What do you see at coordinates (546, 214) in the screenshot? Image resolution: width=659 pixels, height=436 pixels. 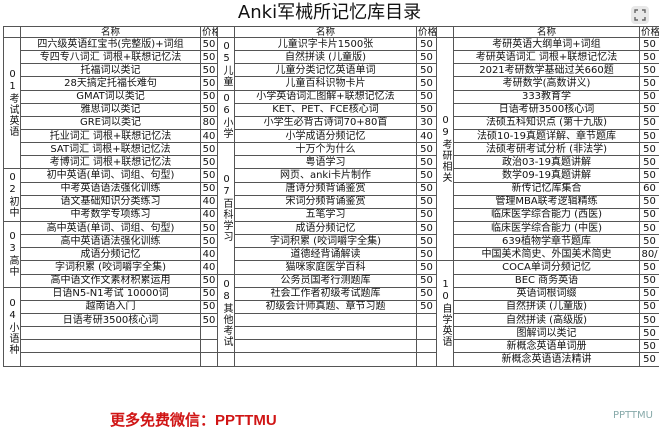 I see `item-name: 临床医学综合能力 (西医)` at bounding box center [546, 214].